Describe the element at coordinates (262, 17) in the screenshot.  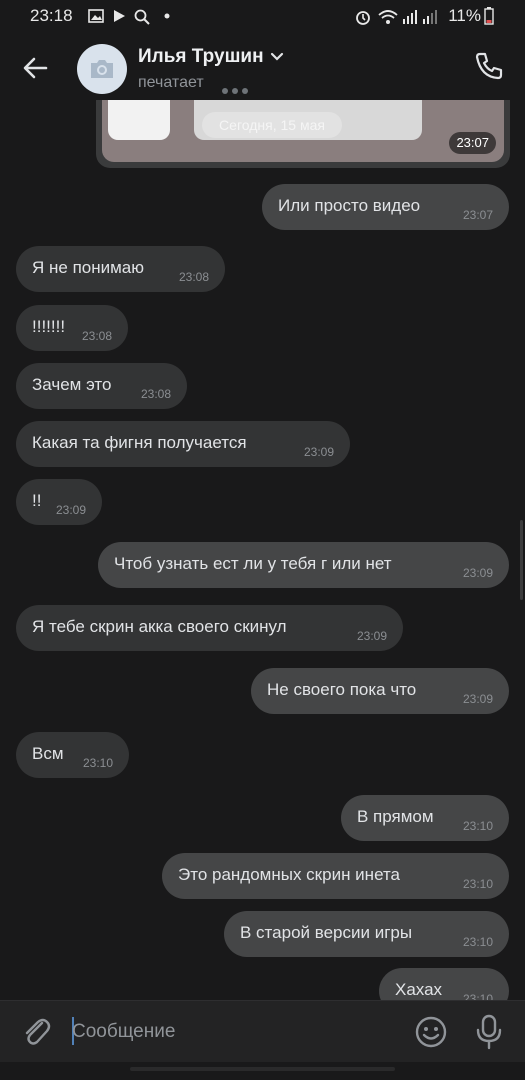
I see `status-bar: 23:18 11%` at that location.